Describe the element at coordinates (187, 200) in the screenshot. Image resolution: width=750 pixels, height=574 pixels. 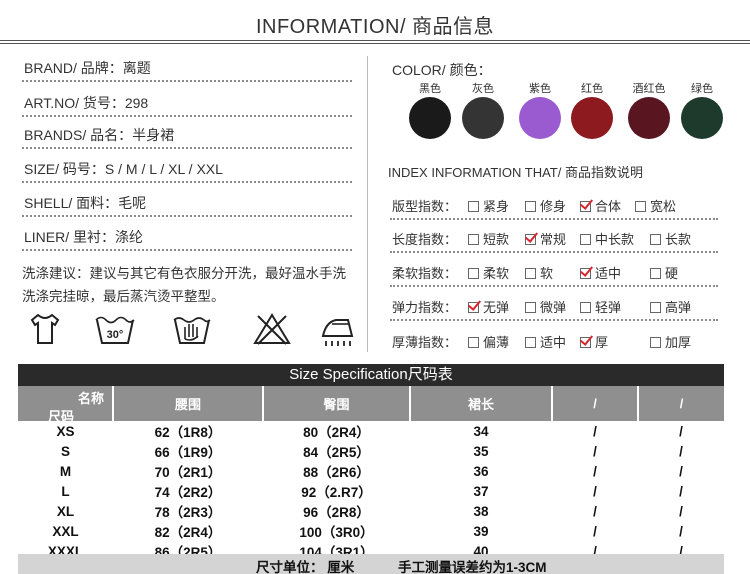
I see `shell-row: SHELL/ 面料：毛呢` at that location.